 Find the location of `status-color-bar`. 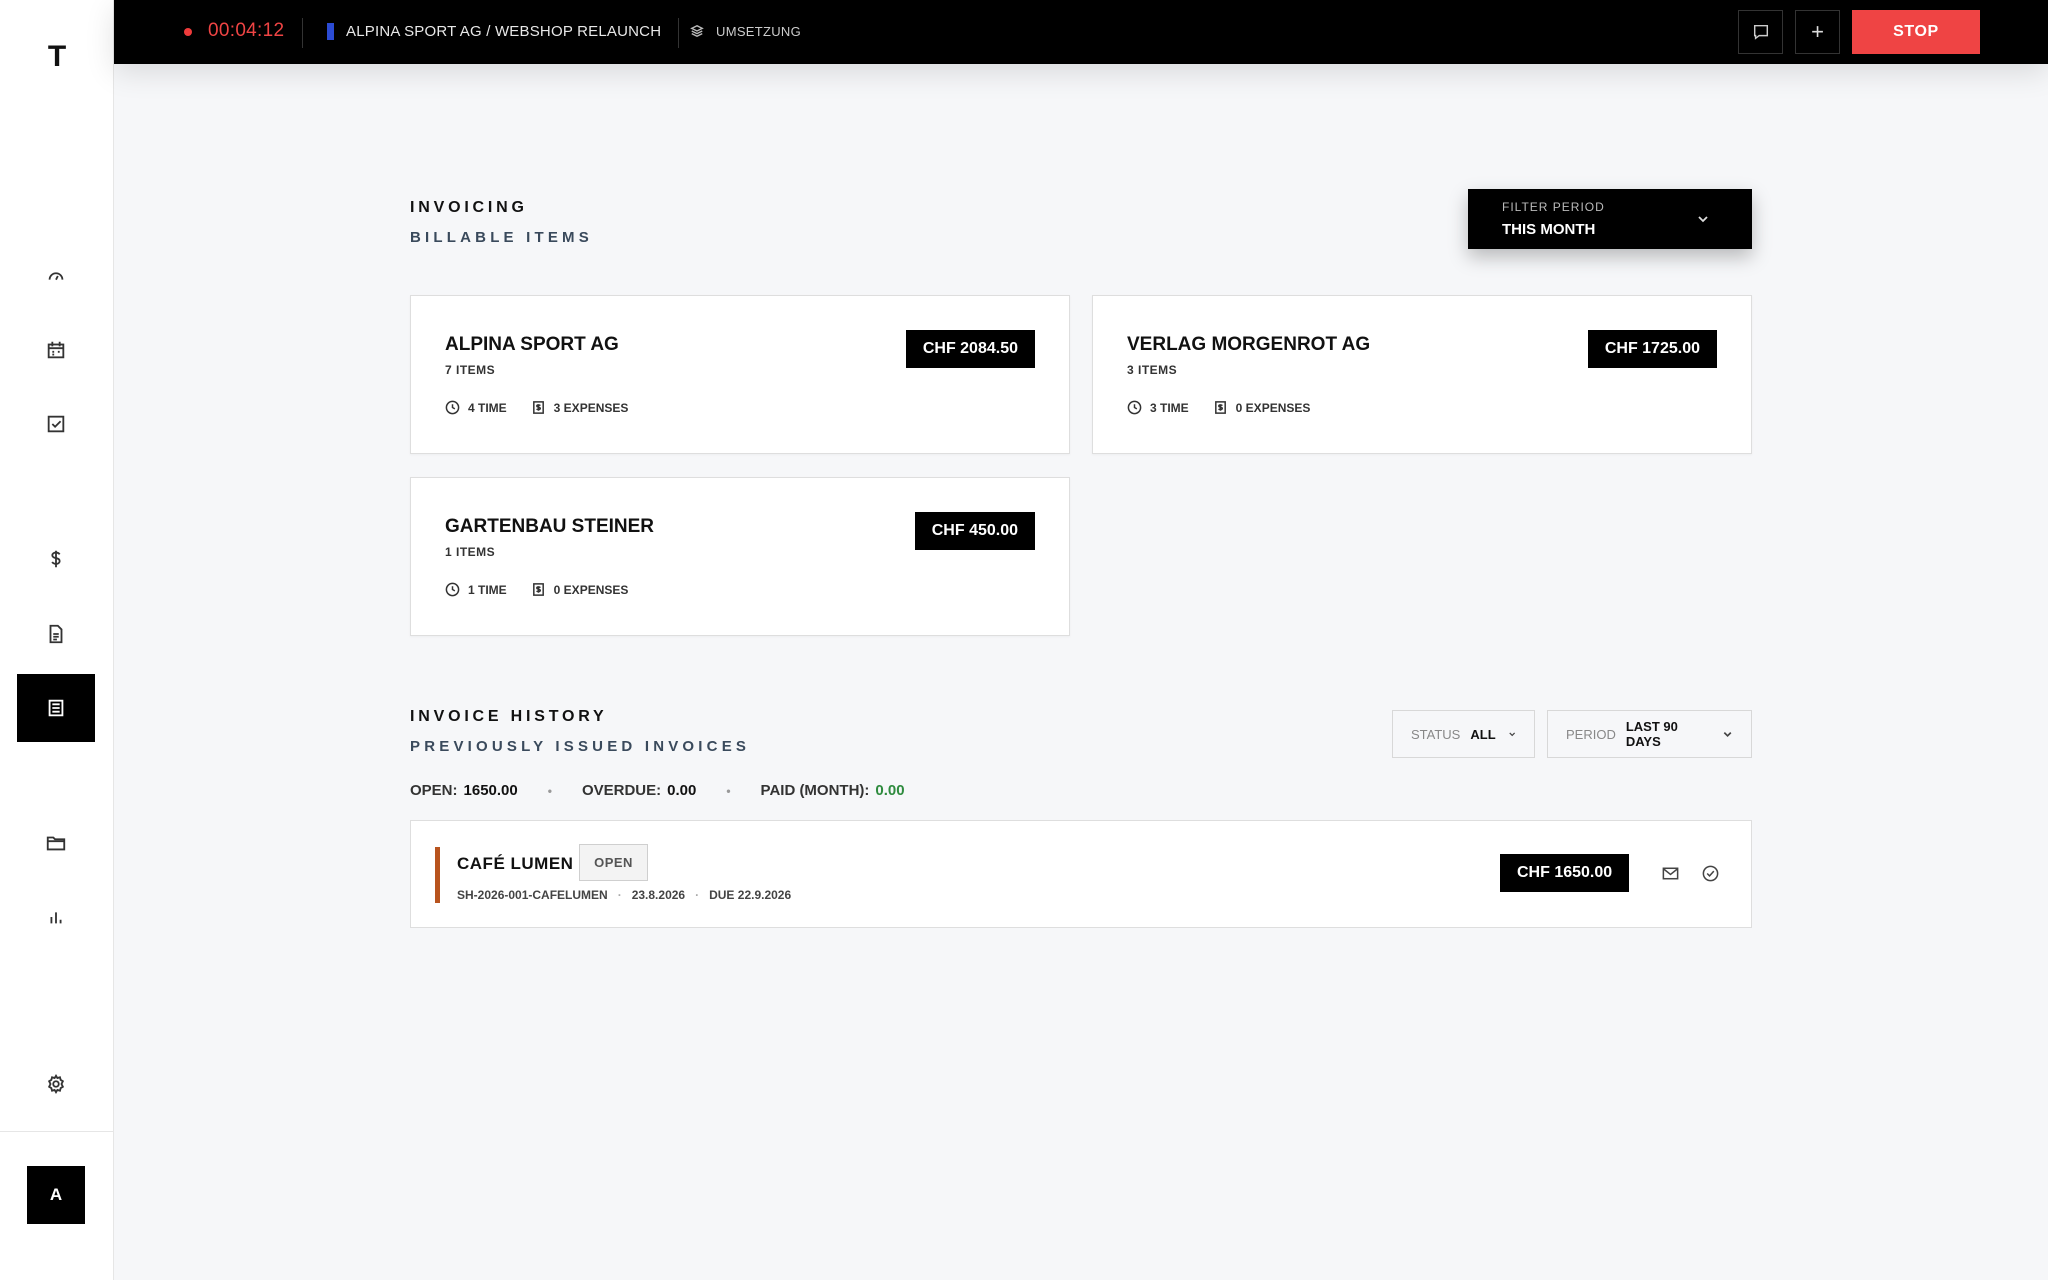

status-color-bar is located at coordinates (437, 875).